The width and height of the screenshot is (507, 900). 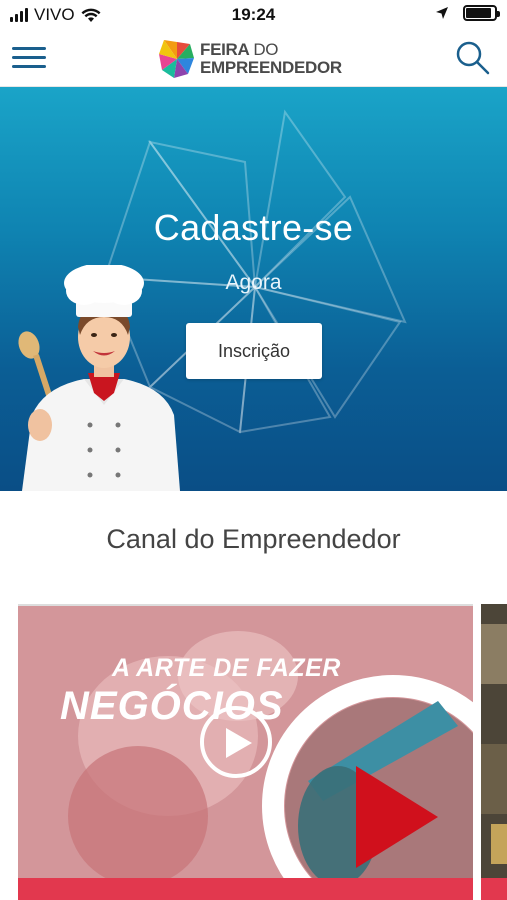 What do you see at coordinates (494, 889) in the screenshot?
I see `video-card-next-footer` at bounding box center [494, 889].